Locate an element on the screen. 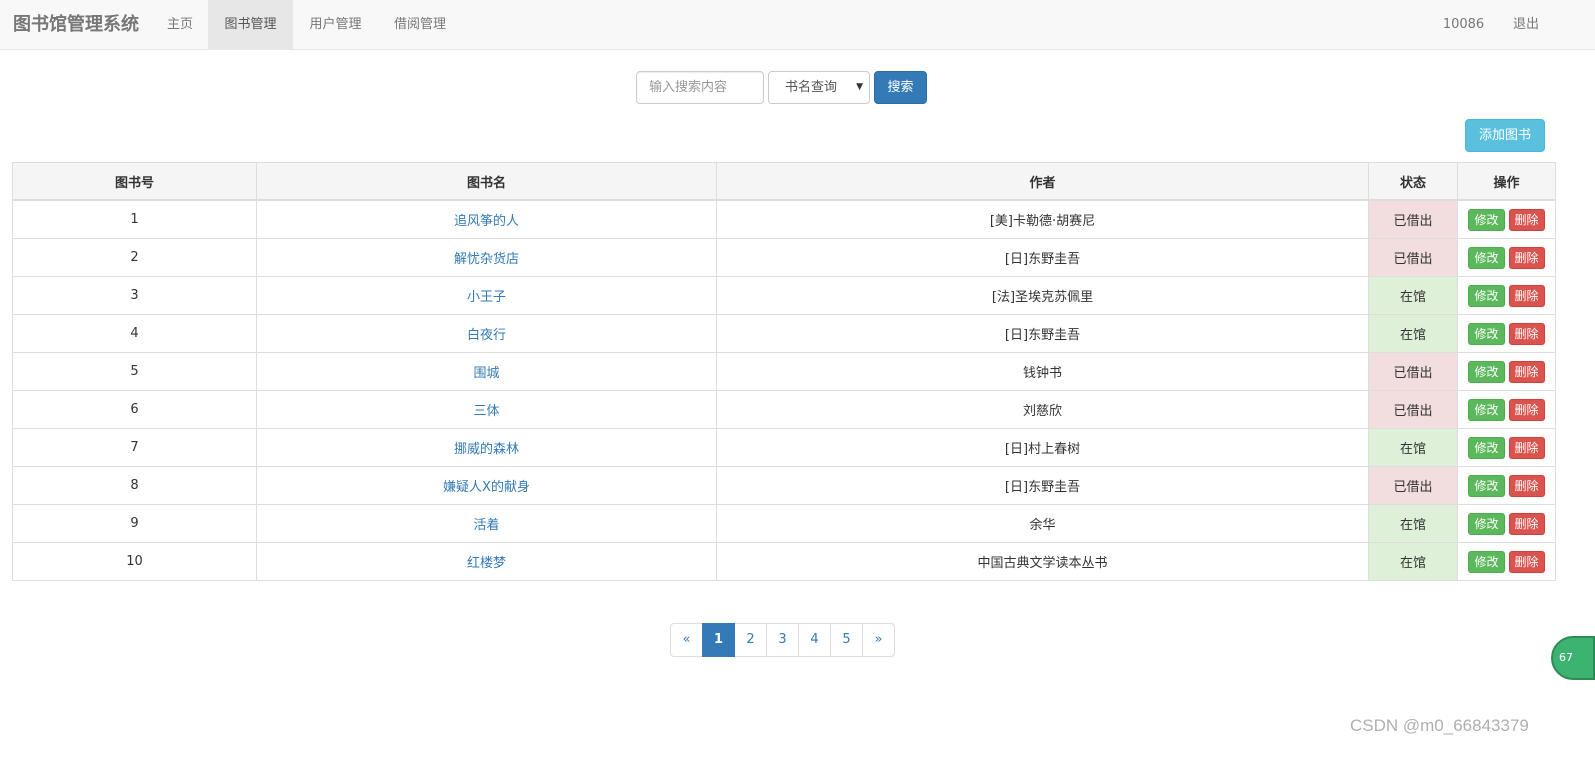  header-author: 作者 is located at coordinates (1042, 181).